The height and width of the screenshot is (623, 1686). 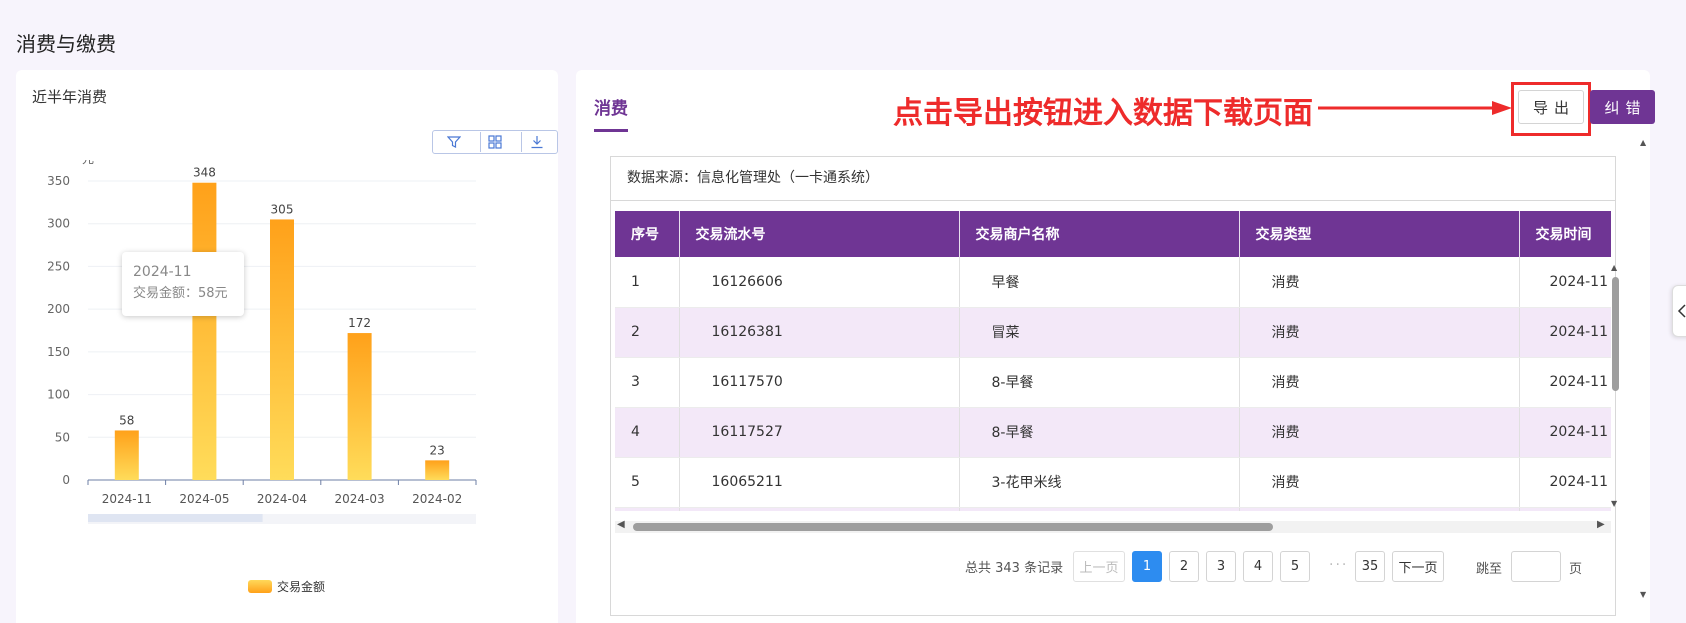 What do you see at coordinates (1338, 565) in the screenshot?
I see `more-pages-ellipsis: ···` at bounding box center [1338, 565].